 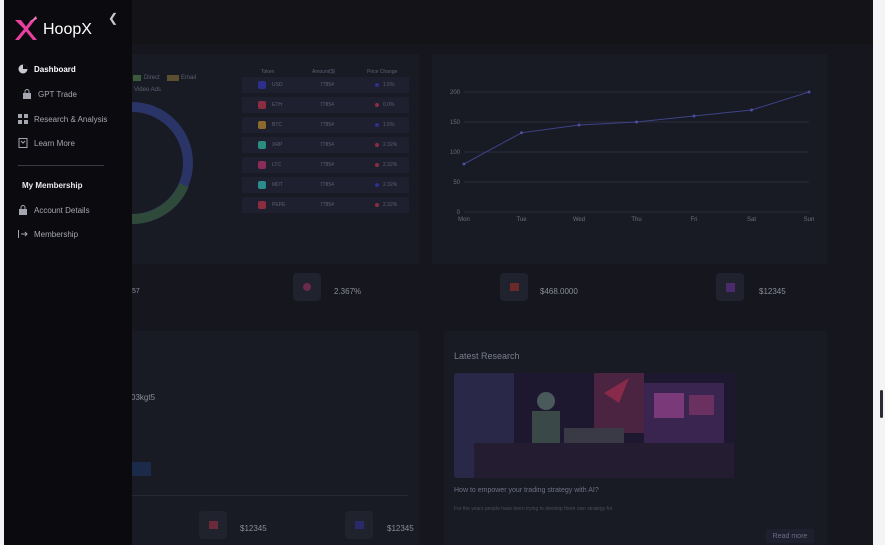 What do you see at coordinates (67, 29) in the screenshot?
I see `brand-name: HoopX` at bounding box center [67, 29].